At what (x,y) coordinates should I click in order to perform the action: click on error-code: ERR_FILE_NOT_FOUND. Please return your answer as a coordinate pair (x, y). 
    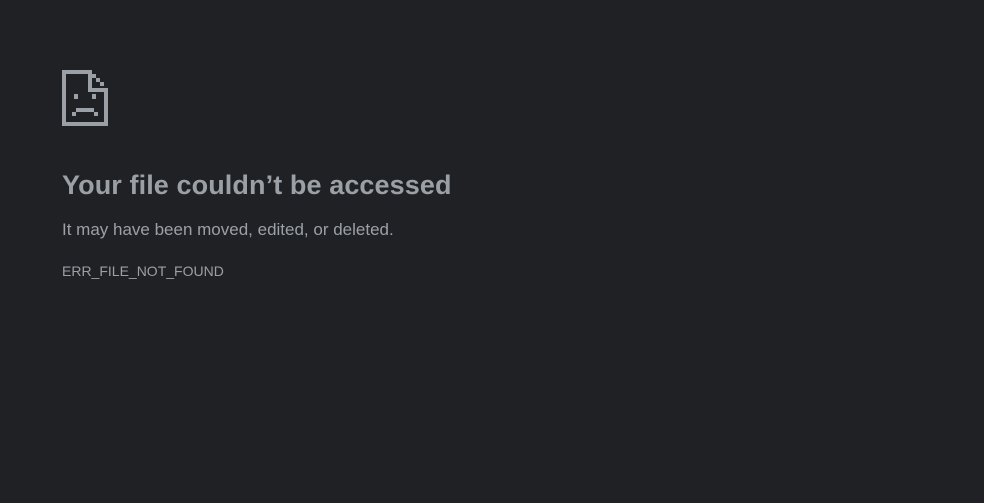
    Looking at the image, I should click on (143, 271).